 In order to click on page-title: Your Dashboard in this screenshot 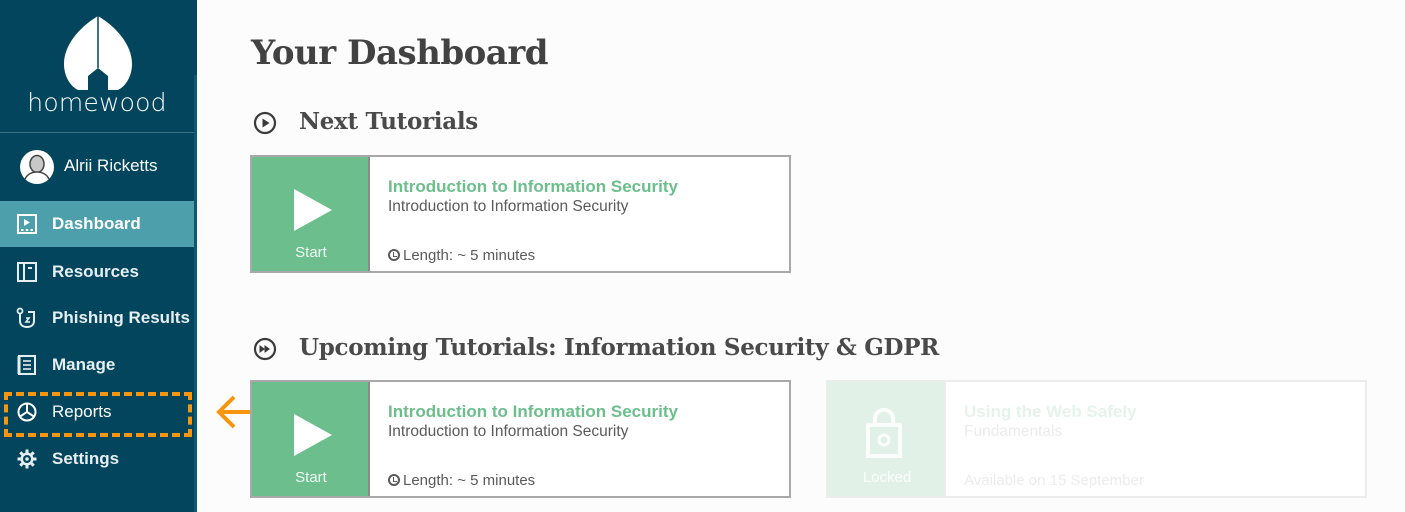, I will do `click(400, 53)`.